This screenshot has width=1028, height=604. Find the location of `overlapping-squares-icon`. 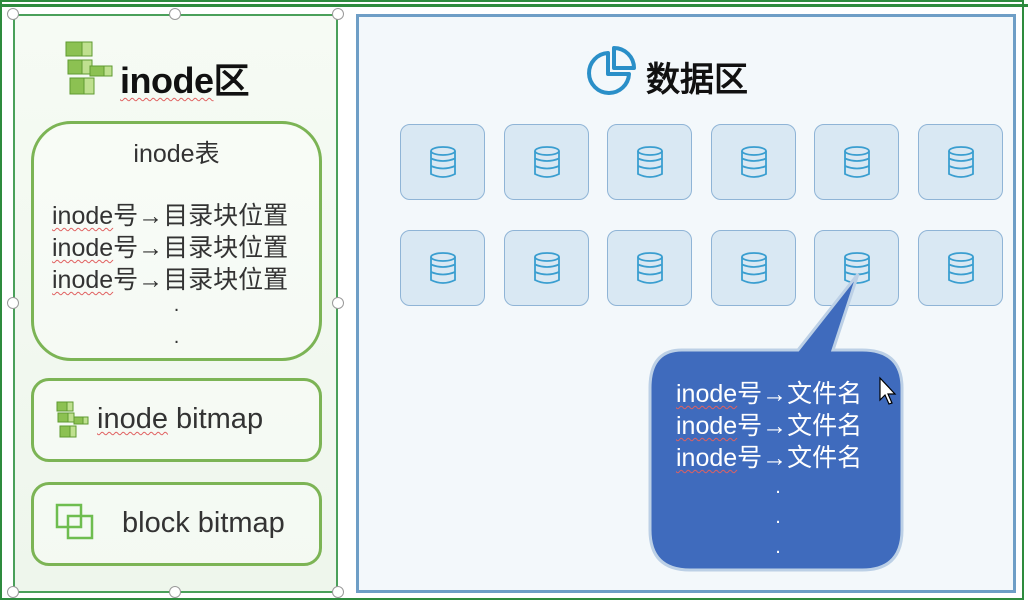

overlapping-squares-icon is located at coordinates (74, 521).